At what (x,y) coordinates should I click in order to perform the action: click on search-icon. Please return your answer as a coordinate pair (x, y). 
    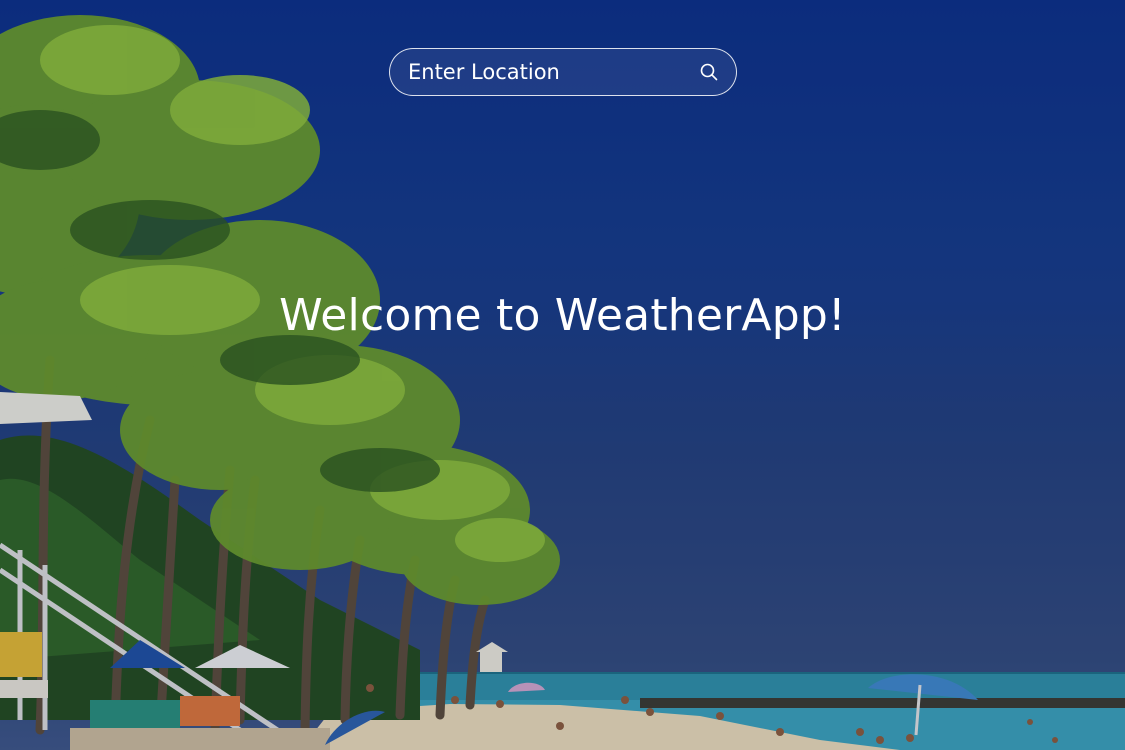
    Looking at the image, I should click on (709, 72).